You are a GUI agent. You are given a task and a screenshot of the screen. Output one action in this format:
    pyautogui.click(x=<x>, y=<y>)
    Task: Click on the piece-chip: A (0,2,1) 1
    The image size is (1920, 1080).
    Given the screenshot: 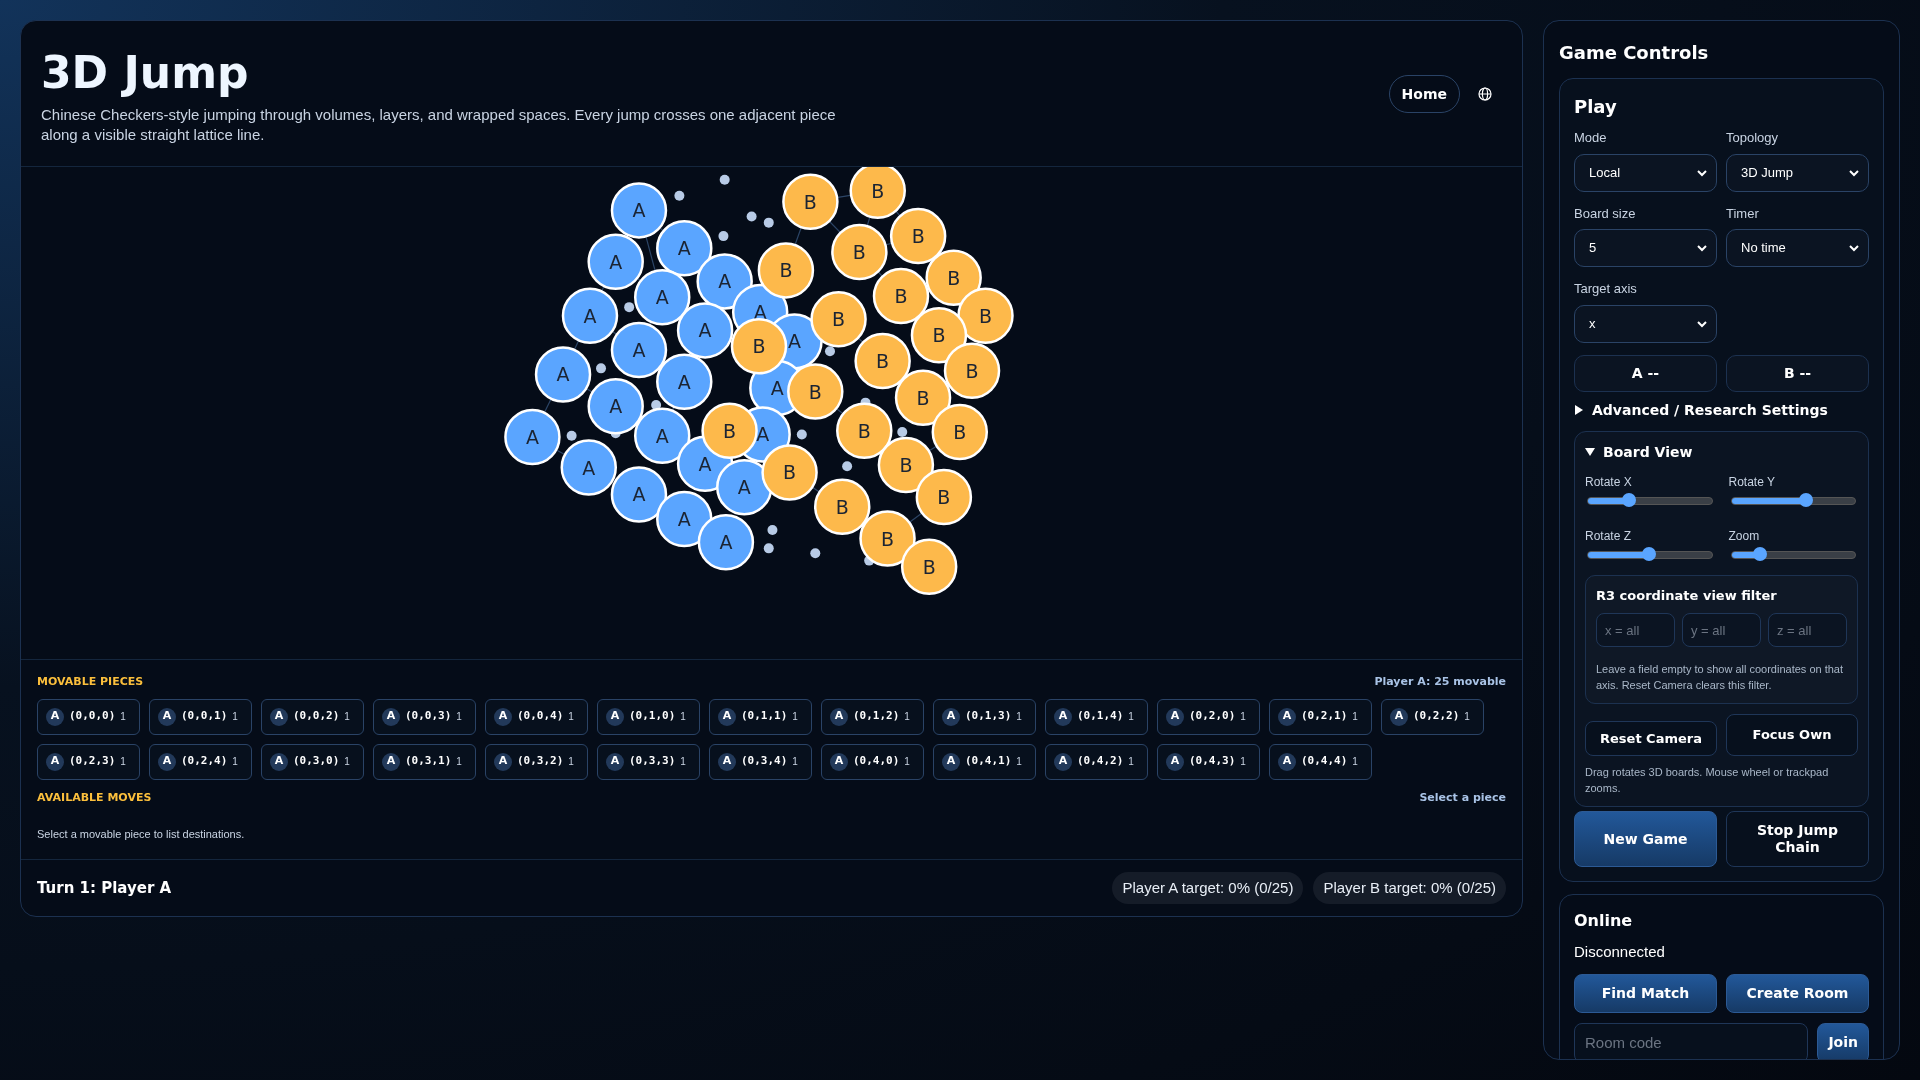 What is the action you would take?
    pyautogui.click(x=1320, y=716)
    